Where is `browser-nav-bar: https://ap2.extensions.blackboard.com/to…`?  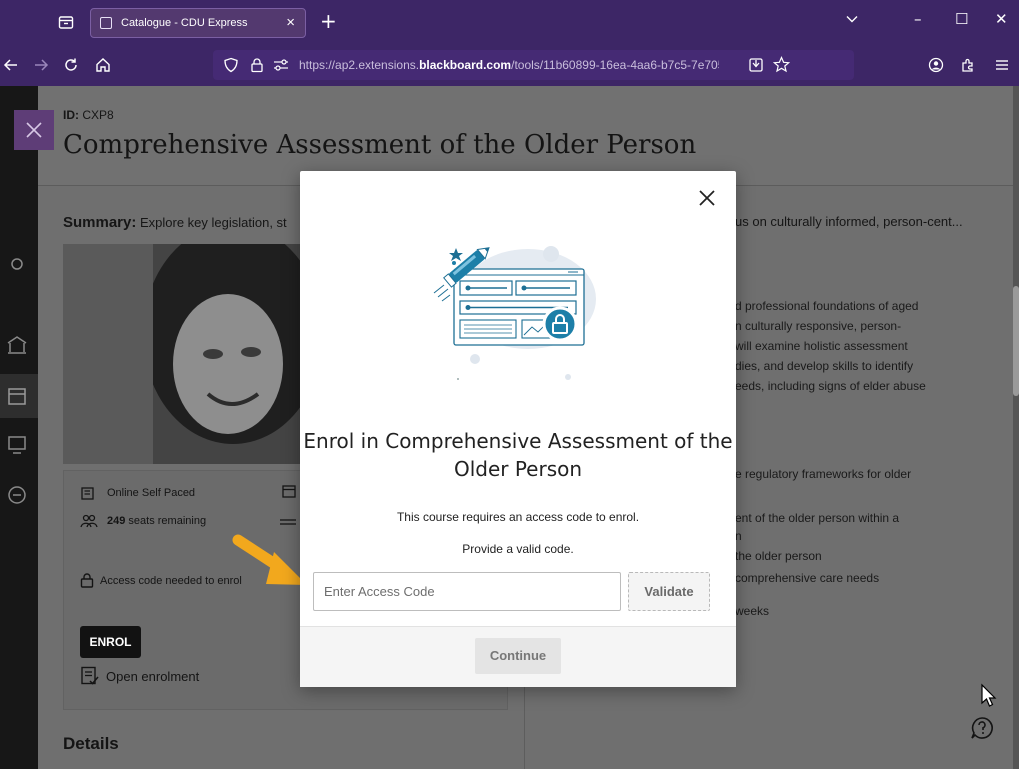
browser-nav-bar: https://ap2.extensions.blackboard.com/to… is located at coordinates (509, 65).